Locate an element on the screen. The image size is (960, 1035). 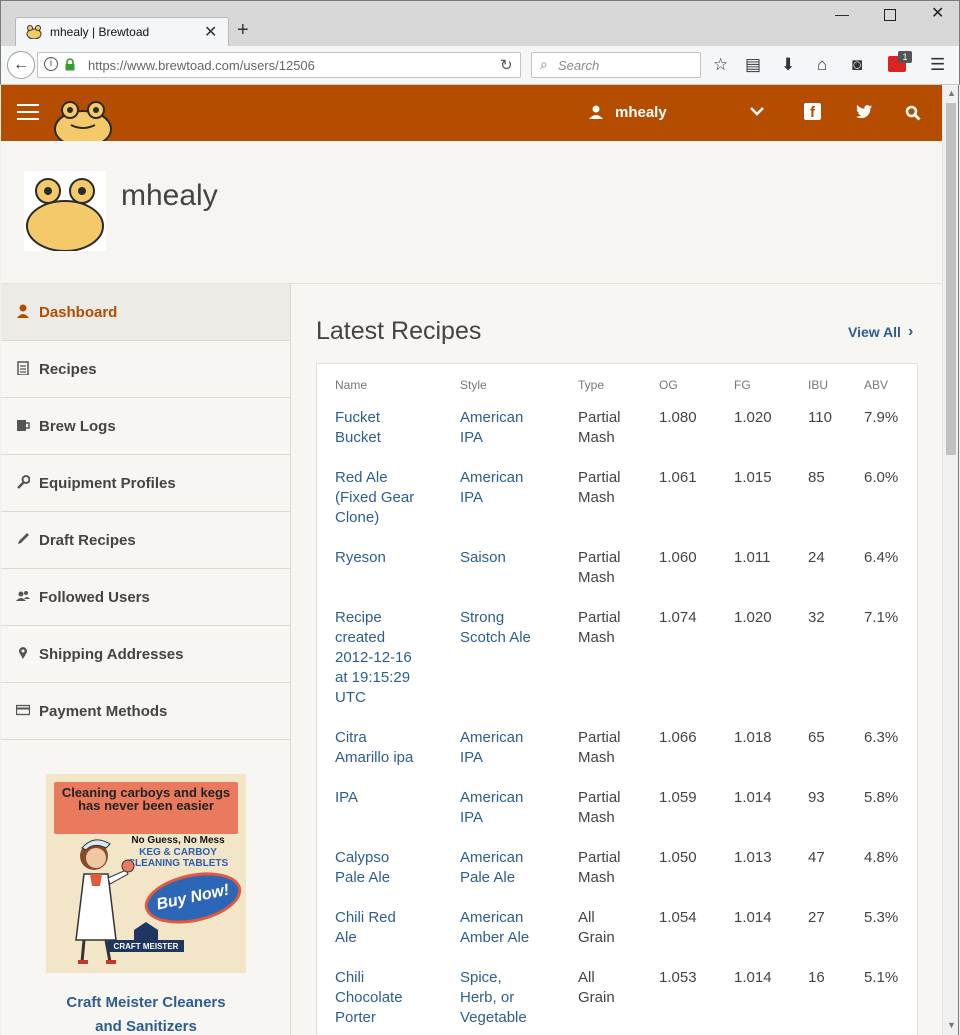
url-bar: i https://www.brewtoad.com/users/12506 ↻ is located at coordinates (279, 65).